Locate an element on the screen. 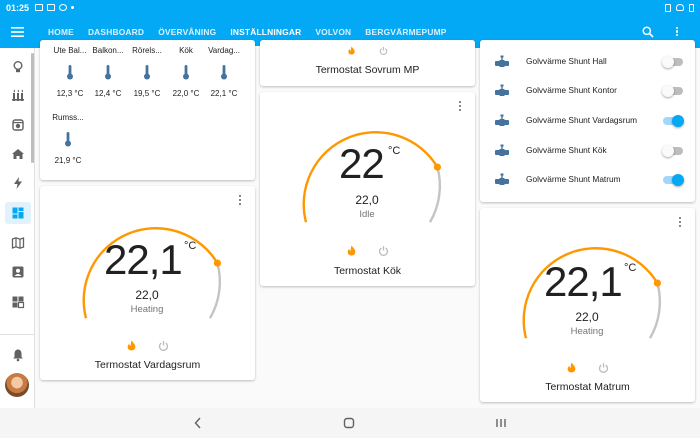 The image size is (700, 438). sensor-item: Ute Bal... 12,3 °C is located at coordinates (70, 72).